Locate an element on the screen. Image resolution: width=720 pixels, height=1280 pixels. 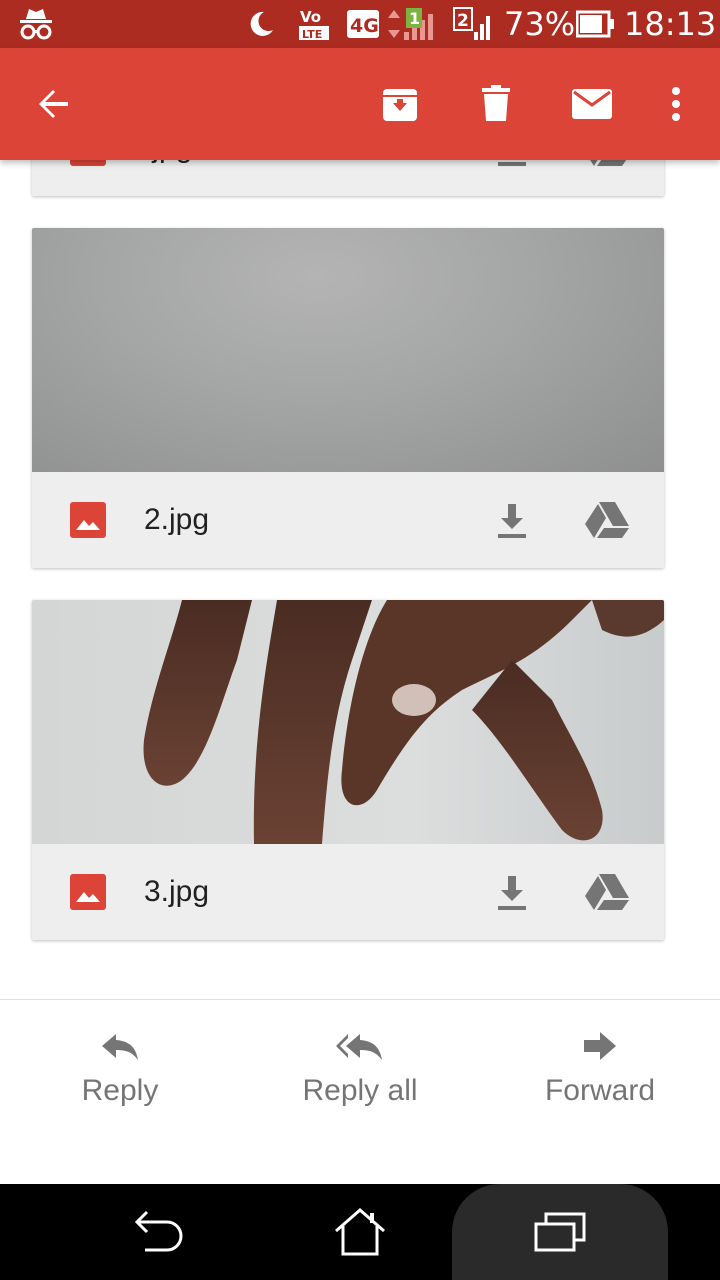
nav-recents-button is located at coordinates (560, 1232).